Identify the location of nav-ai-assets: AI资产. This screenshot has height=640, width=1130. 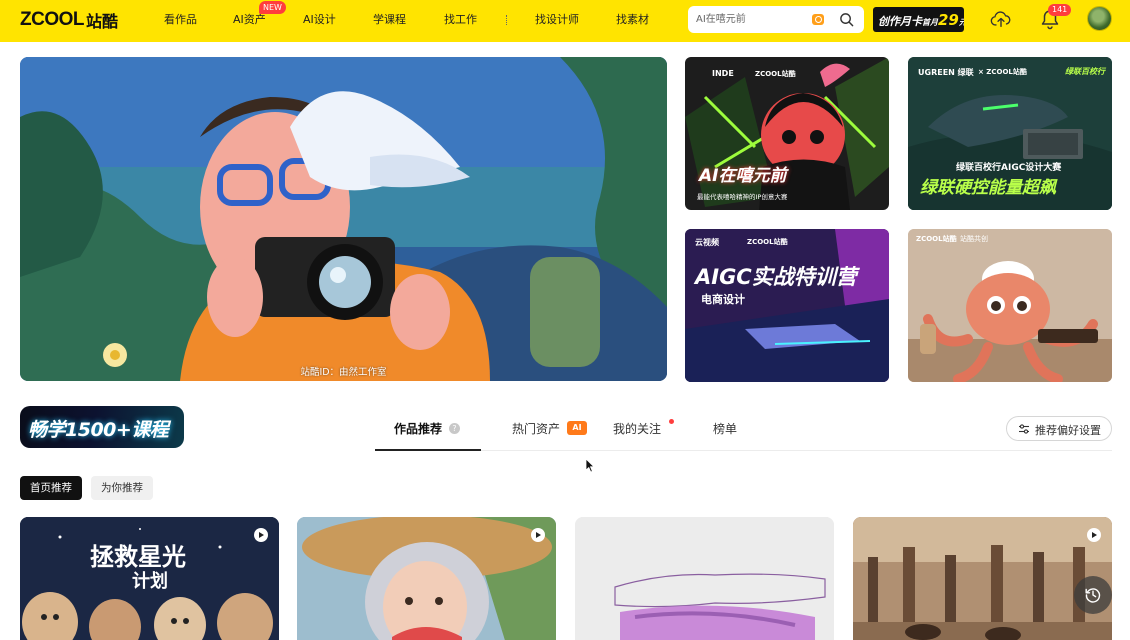
(249, 21).